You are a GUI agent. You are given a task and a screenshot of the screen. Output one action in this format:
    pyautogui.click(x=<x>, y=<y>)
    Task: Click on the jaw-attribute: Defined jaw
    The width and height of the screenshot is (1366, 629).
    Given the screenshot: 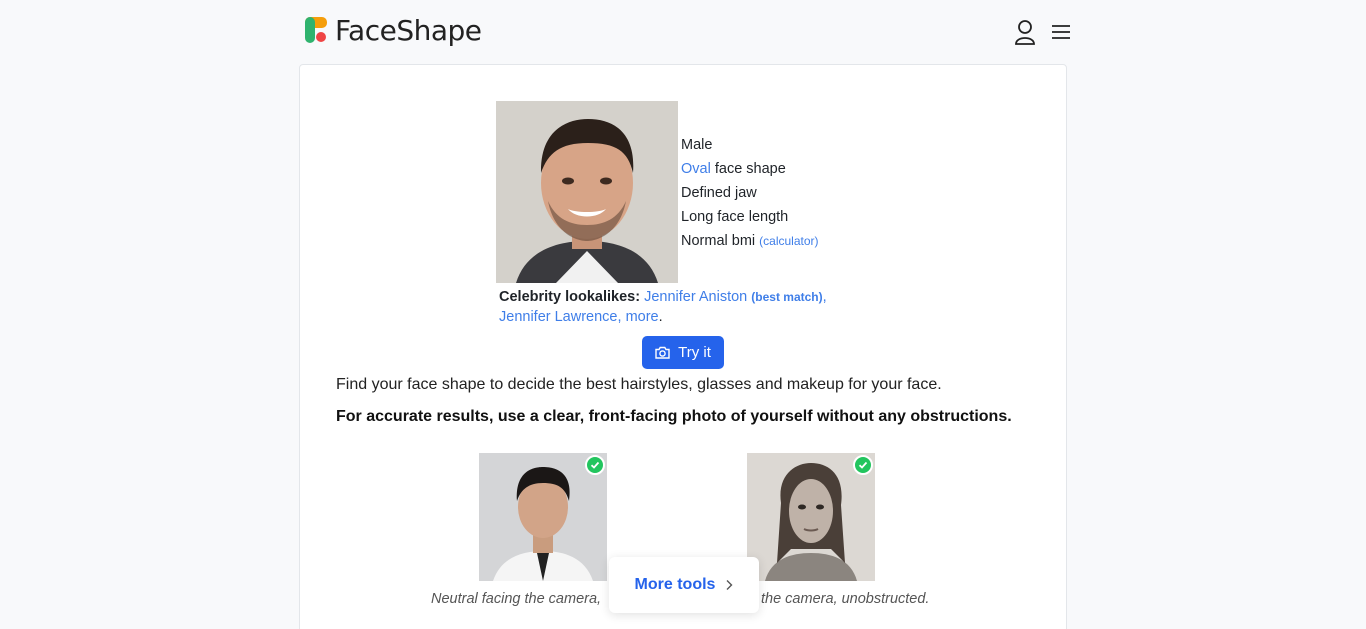 What is the action you would take?
    pyautogui.click(x=719, y=193)
    